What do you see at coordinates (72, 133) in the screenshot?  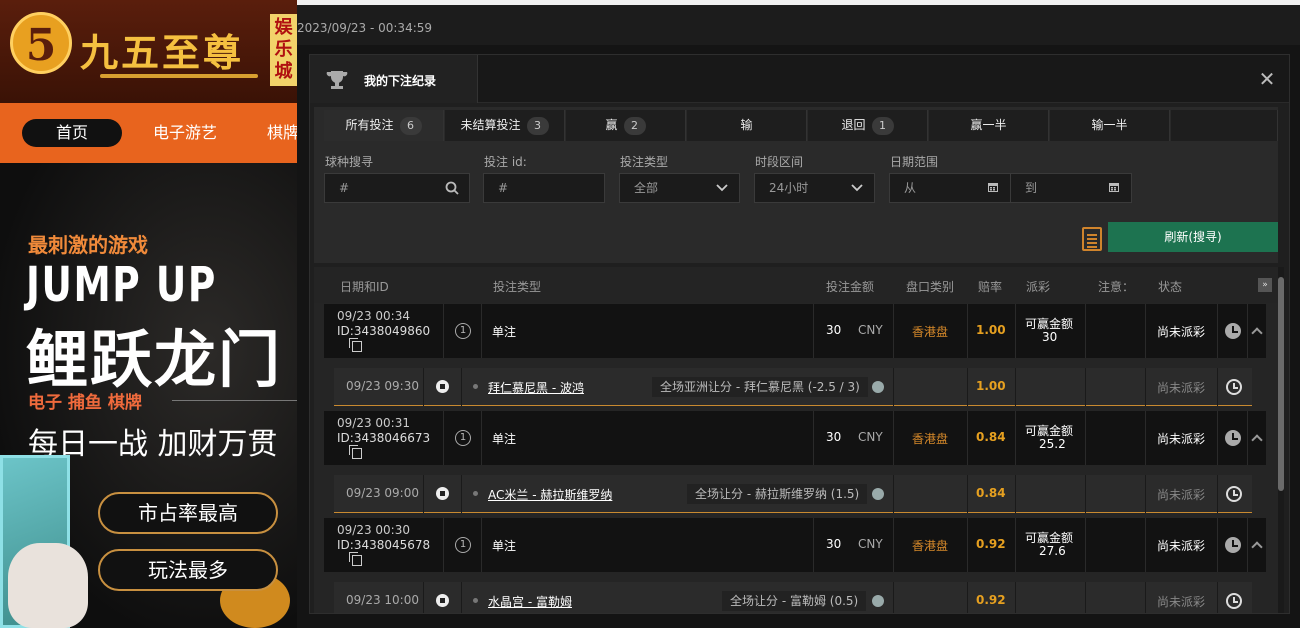 I see `nav-home: 首页` at bounding box center [72, 133].